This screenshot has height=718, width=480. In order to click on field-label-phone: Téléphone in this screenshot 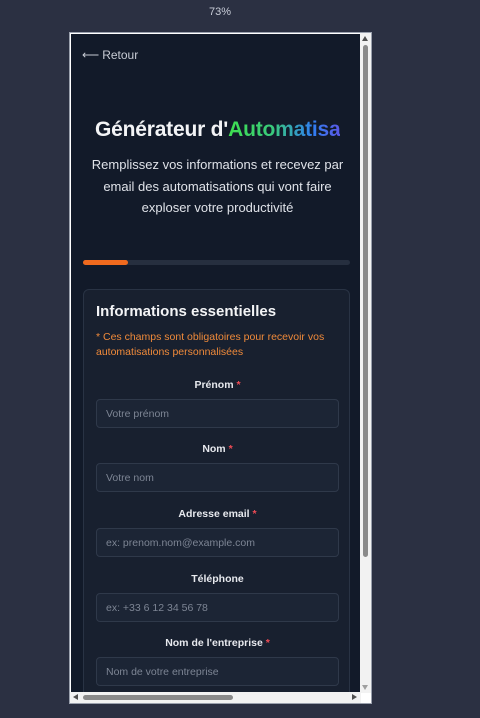, I will do `click(217, 579)`.